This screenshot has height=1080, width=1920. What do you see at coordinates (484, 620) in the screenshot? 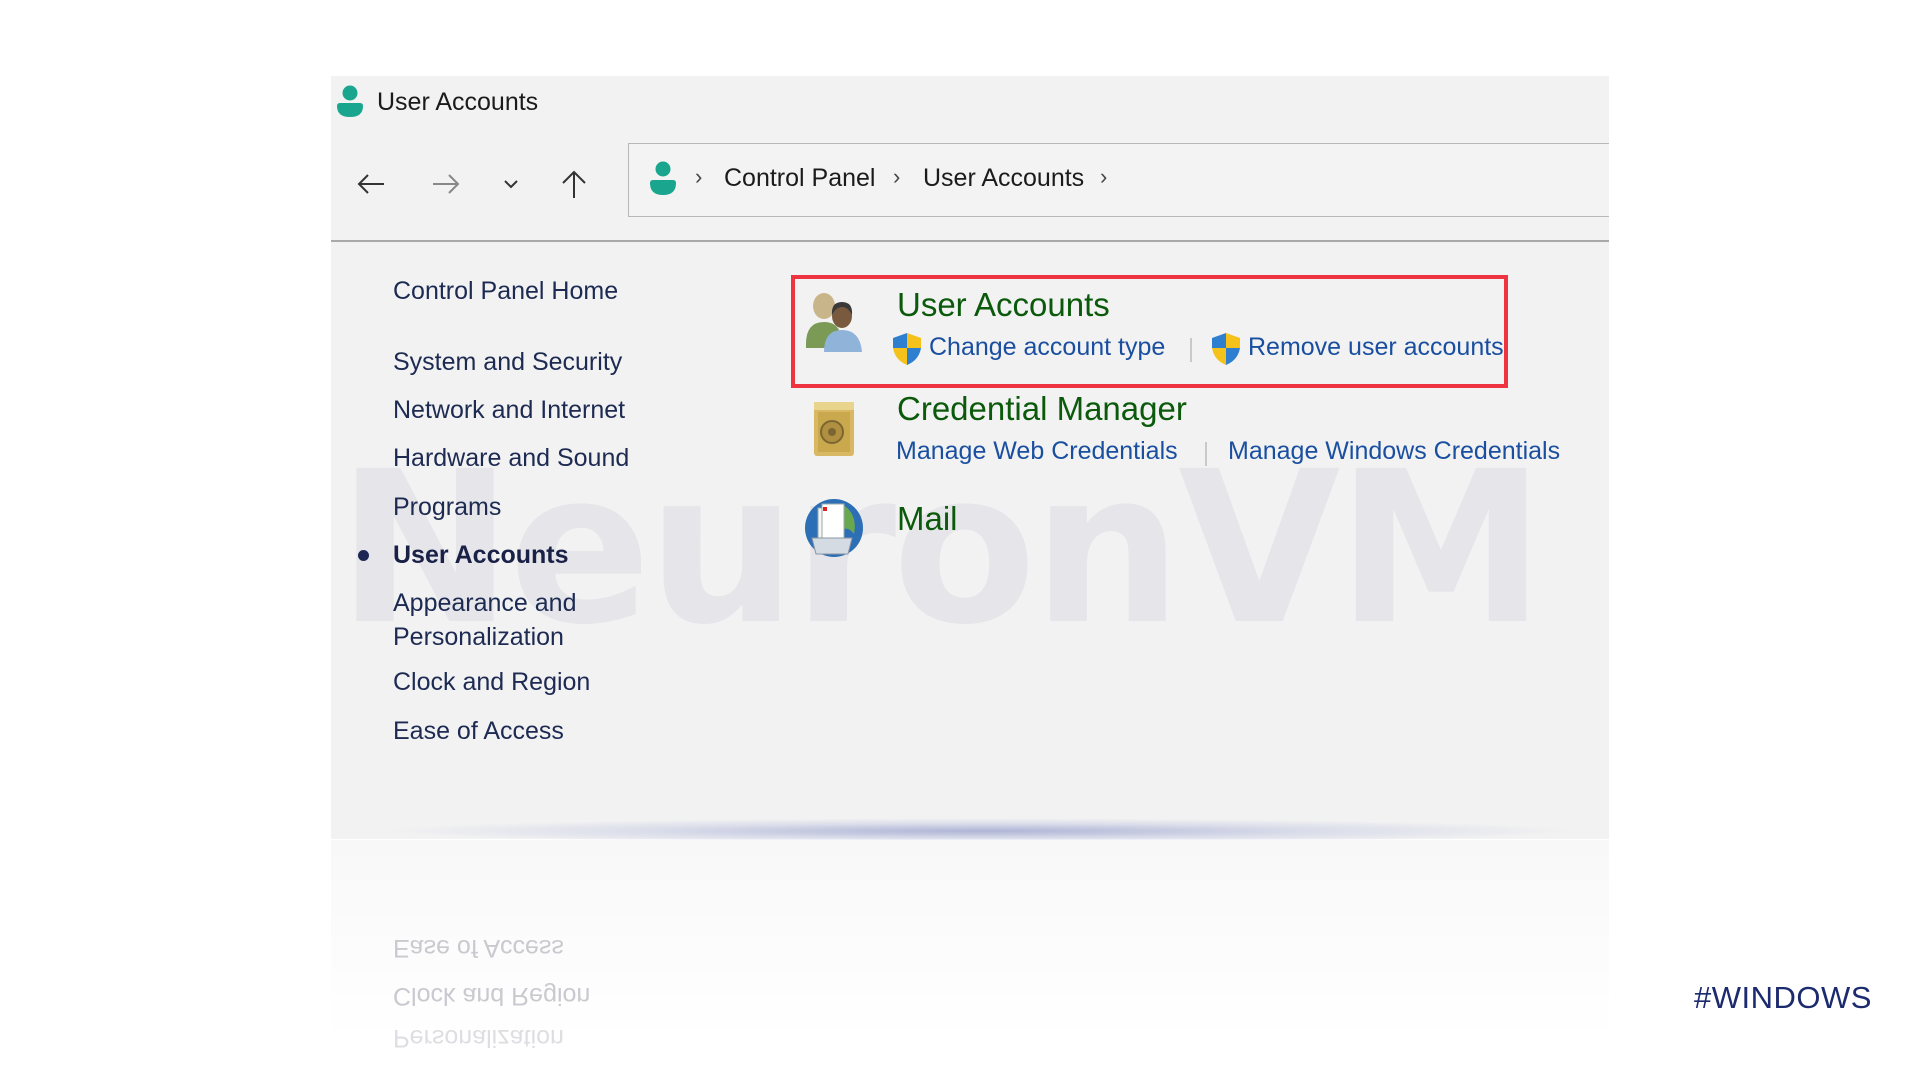
I see `sidebar-item-appearance-and-personalization: Appearance and Personalization` at bounding box center [484, 620].